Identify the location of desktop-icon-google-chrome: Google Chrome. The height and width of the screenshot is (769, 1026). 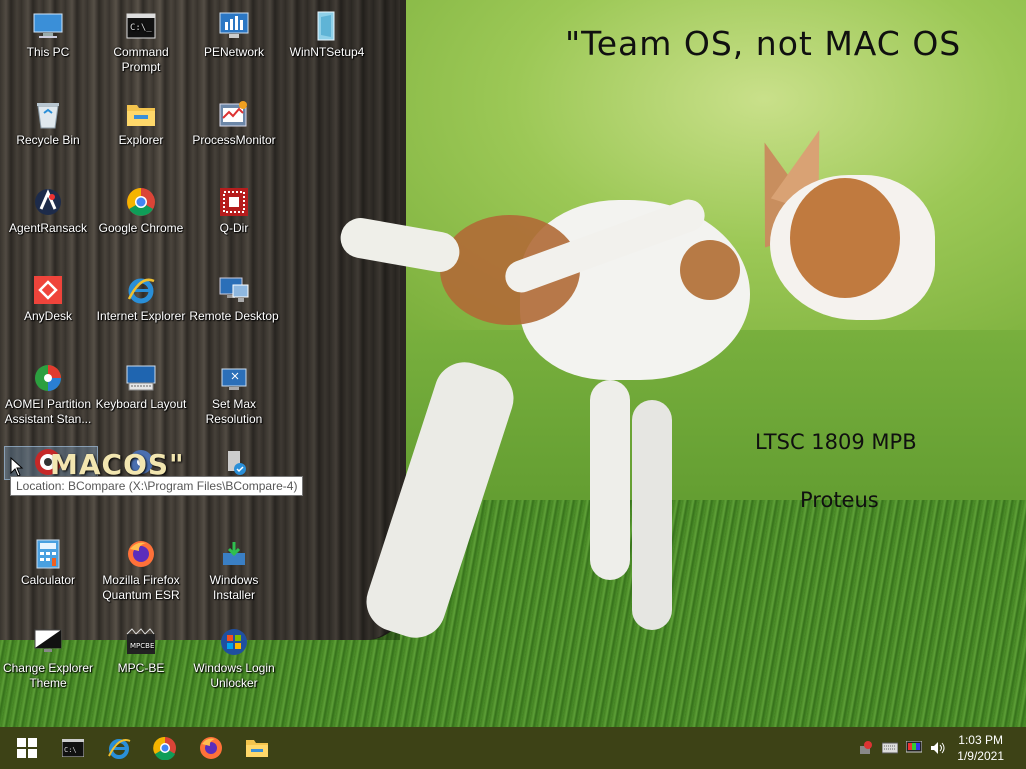
(141, 211).